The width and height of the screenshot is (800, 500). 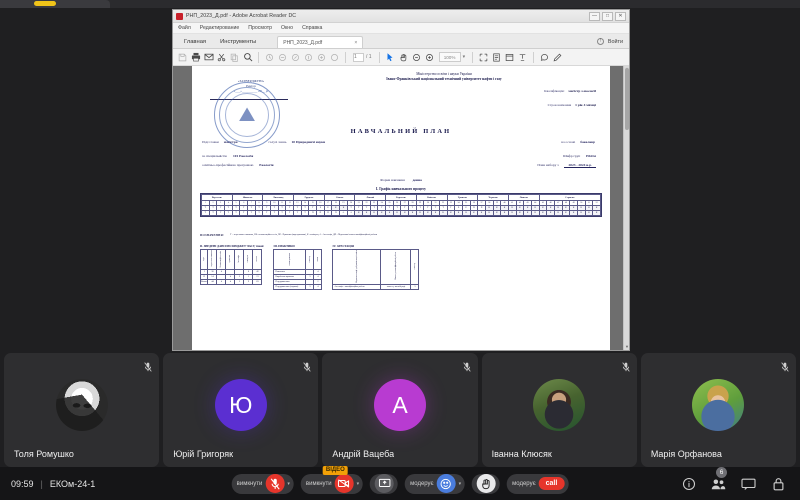 I want to click on rotate-cw-icon, so click(x=282, y=57).